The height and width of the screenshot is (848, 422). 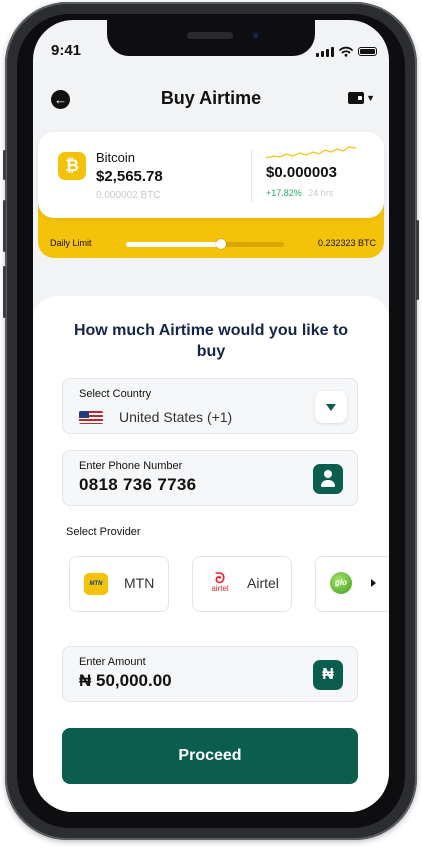 I want to click on form-question: How much Airtime would you like to buy, so click(x=211, y=341).